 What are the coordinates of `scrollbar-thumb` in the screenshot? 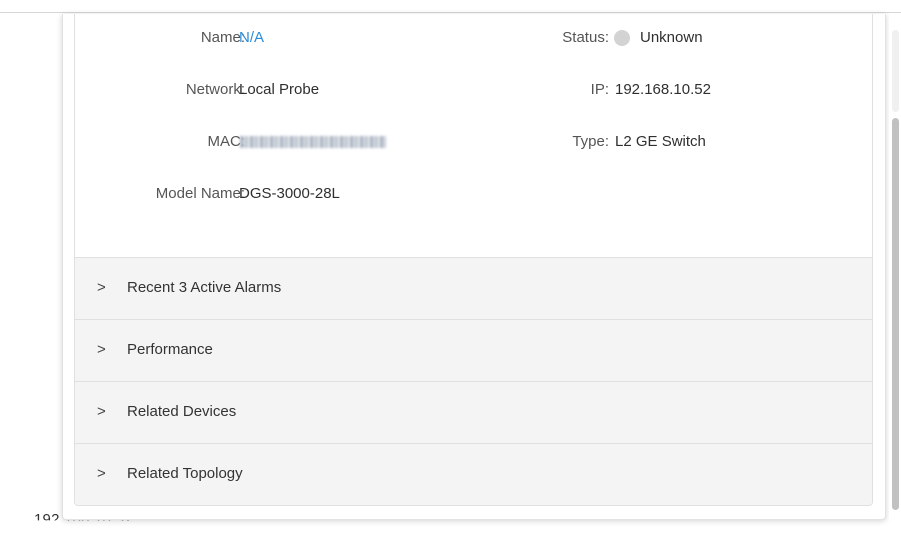 It's located at (895, 314).